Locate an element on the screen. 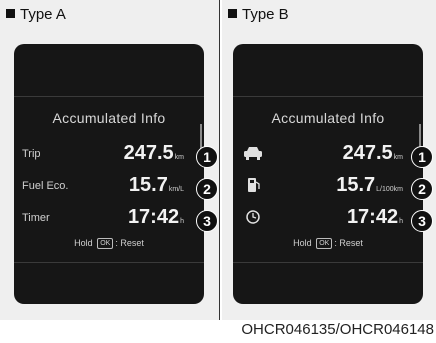  timer-row: 17:42h is located at coordinates (328, 217).